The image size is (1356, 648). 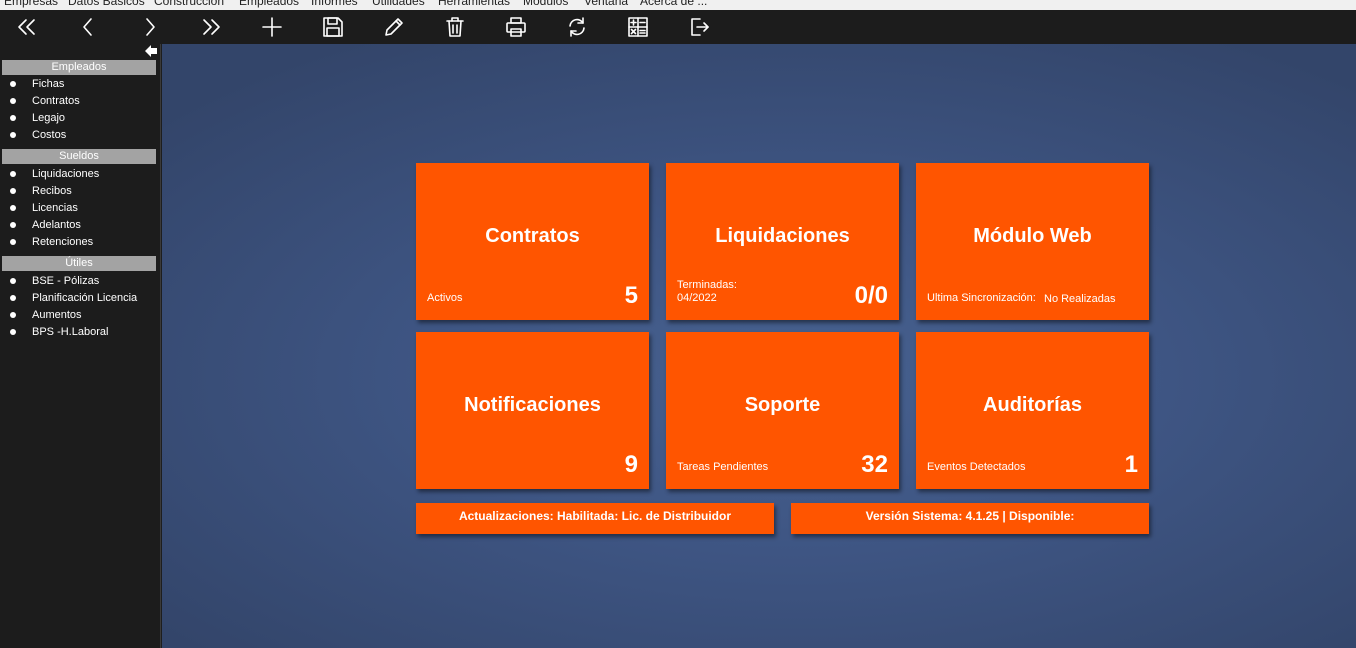 I want to click on version-status-bar: Versión Sistema: 4.1.25 | Disponible:, so click(x=970, y=518).